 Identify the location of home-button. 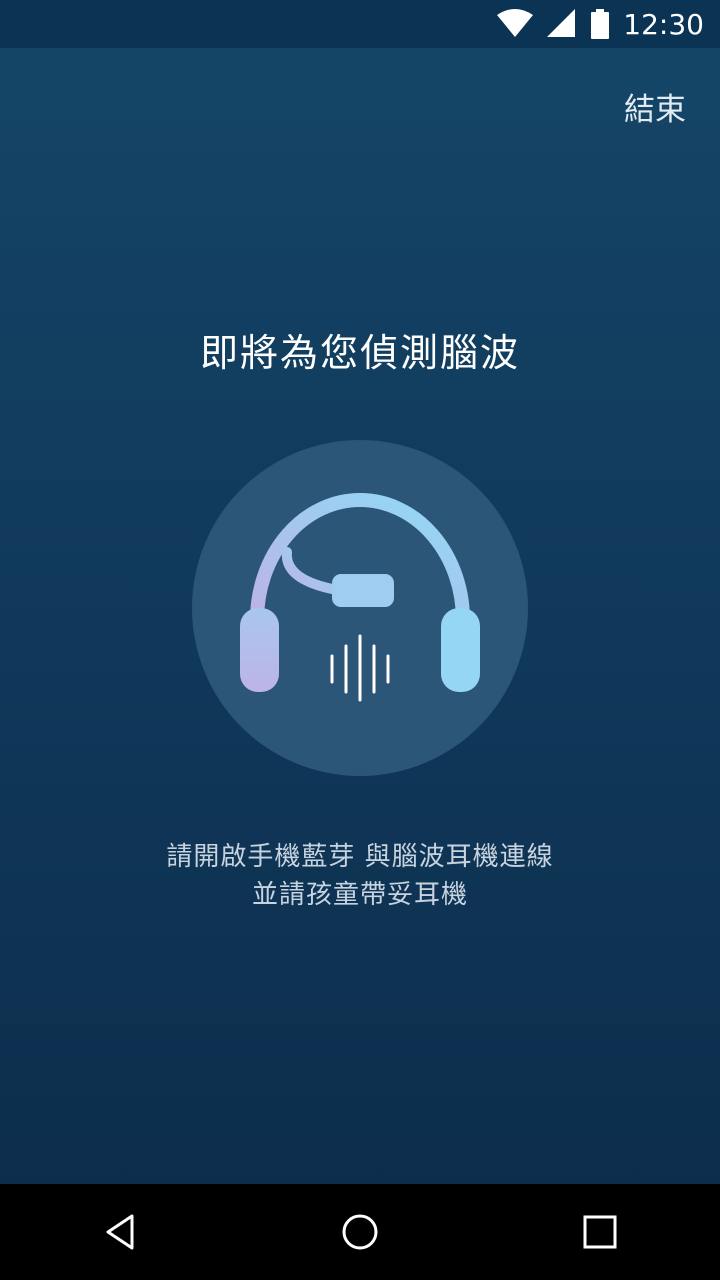
(360, 1232).